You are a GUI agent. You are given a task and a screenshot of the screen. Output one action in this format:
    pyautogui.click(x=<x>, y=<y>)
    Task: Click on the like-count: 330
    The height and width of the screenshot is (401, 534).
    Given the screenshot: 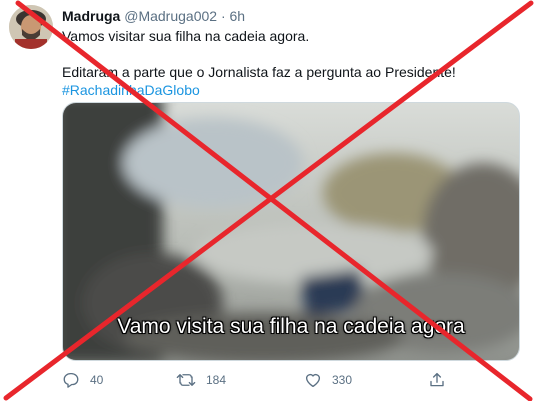 What is the action you would take?
    pyautogui.click(x=342, y=380)
    